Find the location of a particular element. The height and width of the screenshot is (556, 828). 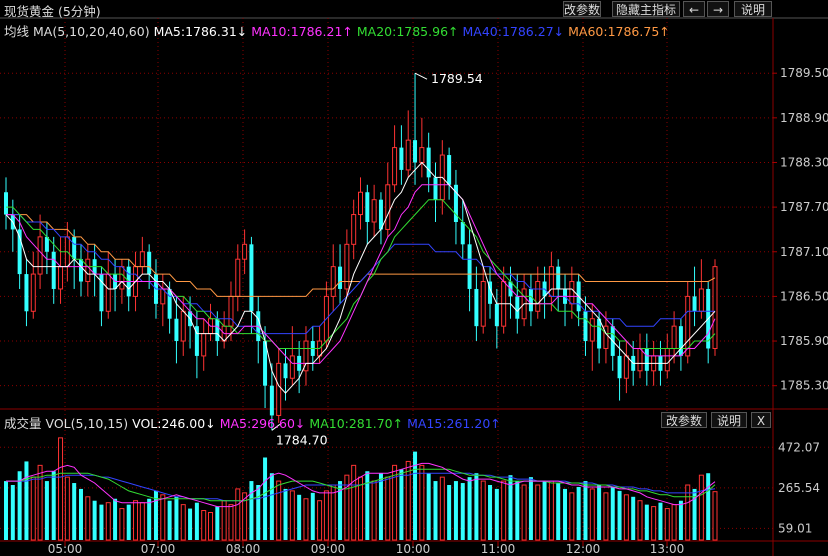

arrow-right-icon: → is located at coordinates (718, 9).